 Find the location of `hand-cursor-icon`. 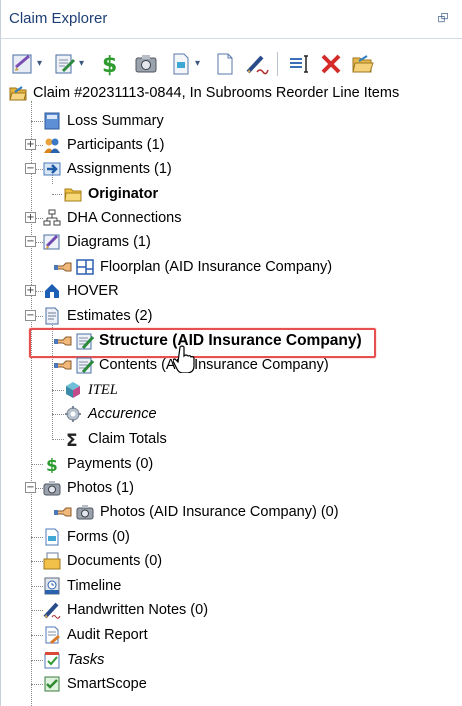

hand-cursor-icon is located at coordinates (184, 359).